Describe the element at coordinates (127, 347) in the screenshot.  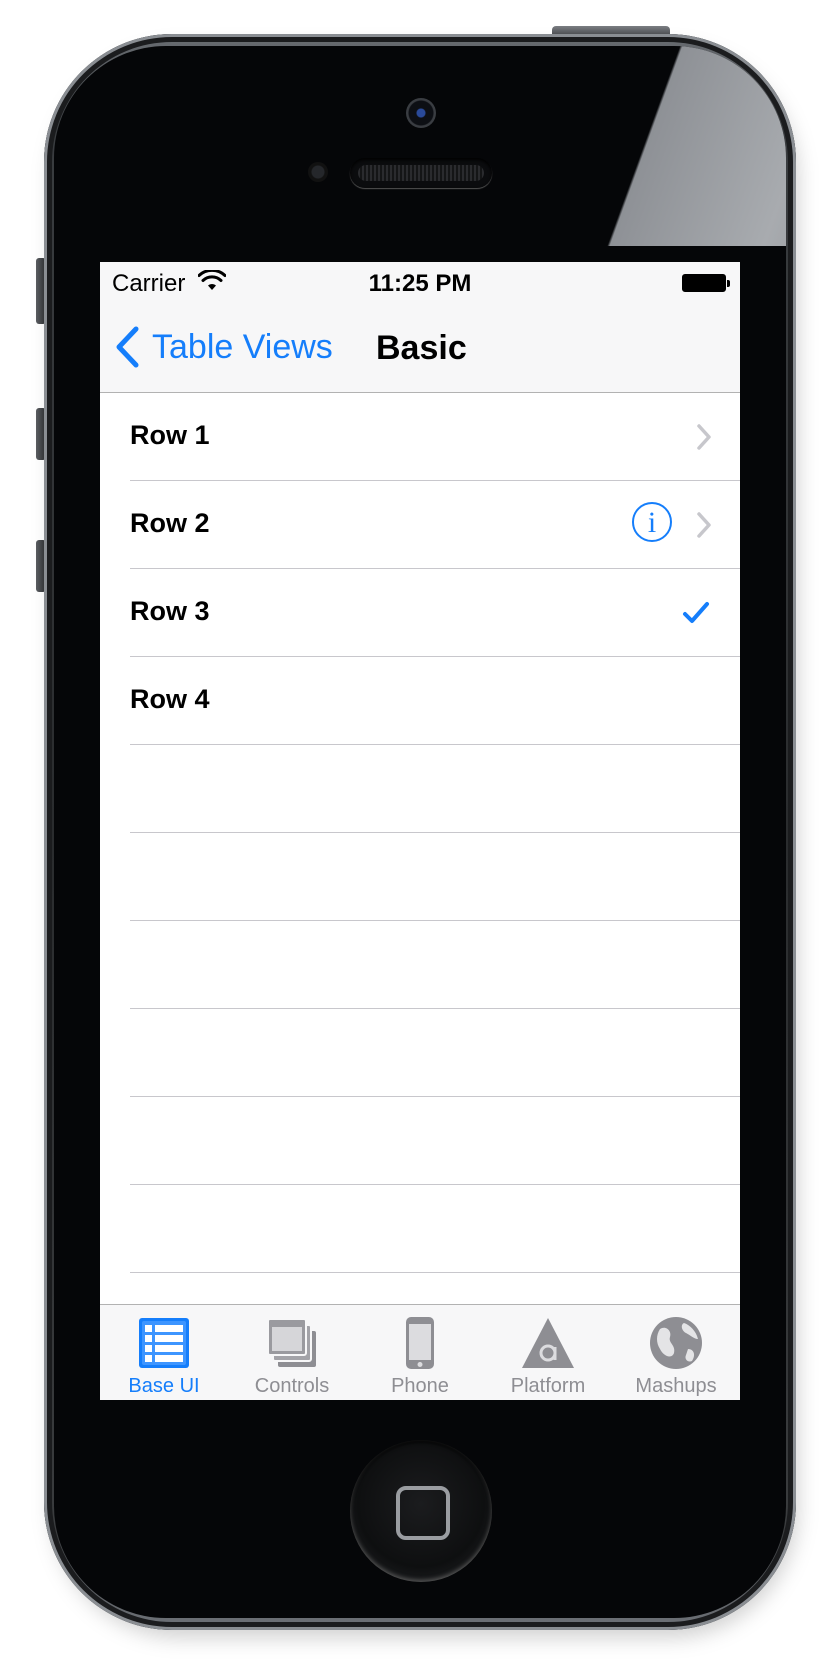
I see `chevron-left-icon` at that location.